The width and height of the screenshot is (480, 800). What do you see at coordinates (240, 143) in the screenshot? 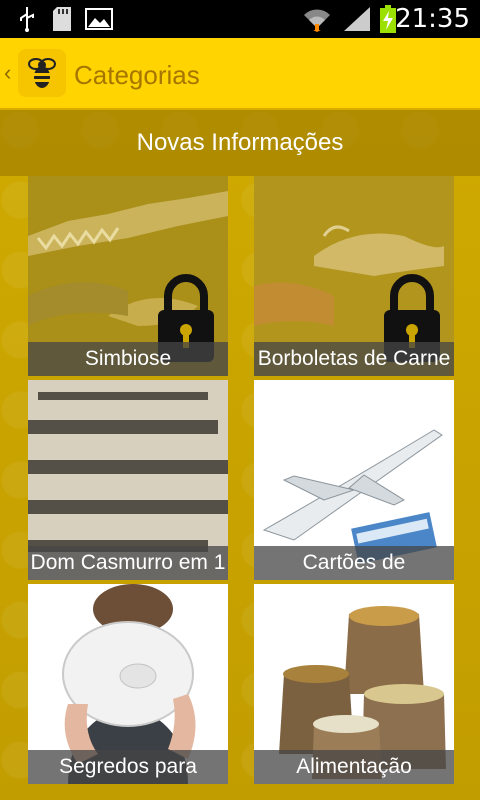
I see `section-header: Novas Informações` at bounding box center [240, 143].